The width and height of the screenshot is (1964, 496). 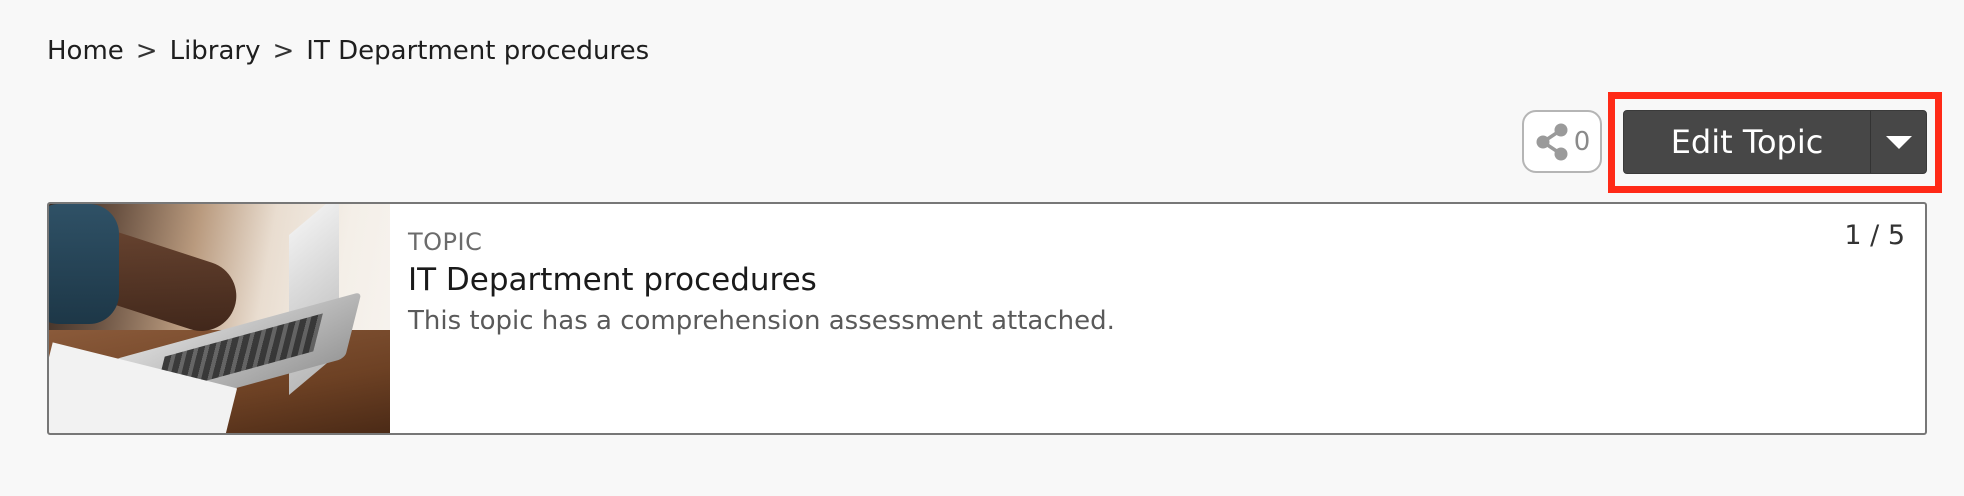 I want to click on breadcrumb-home: Home, so click(x=85, y=51).